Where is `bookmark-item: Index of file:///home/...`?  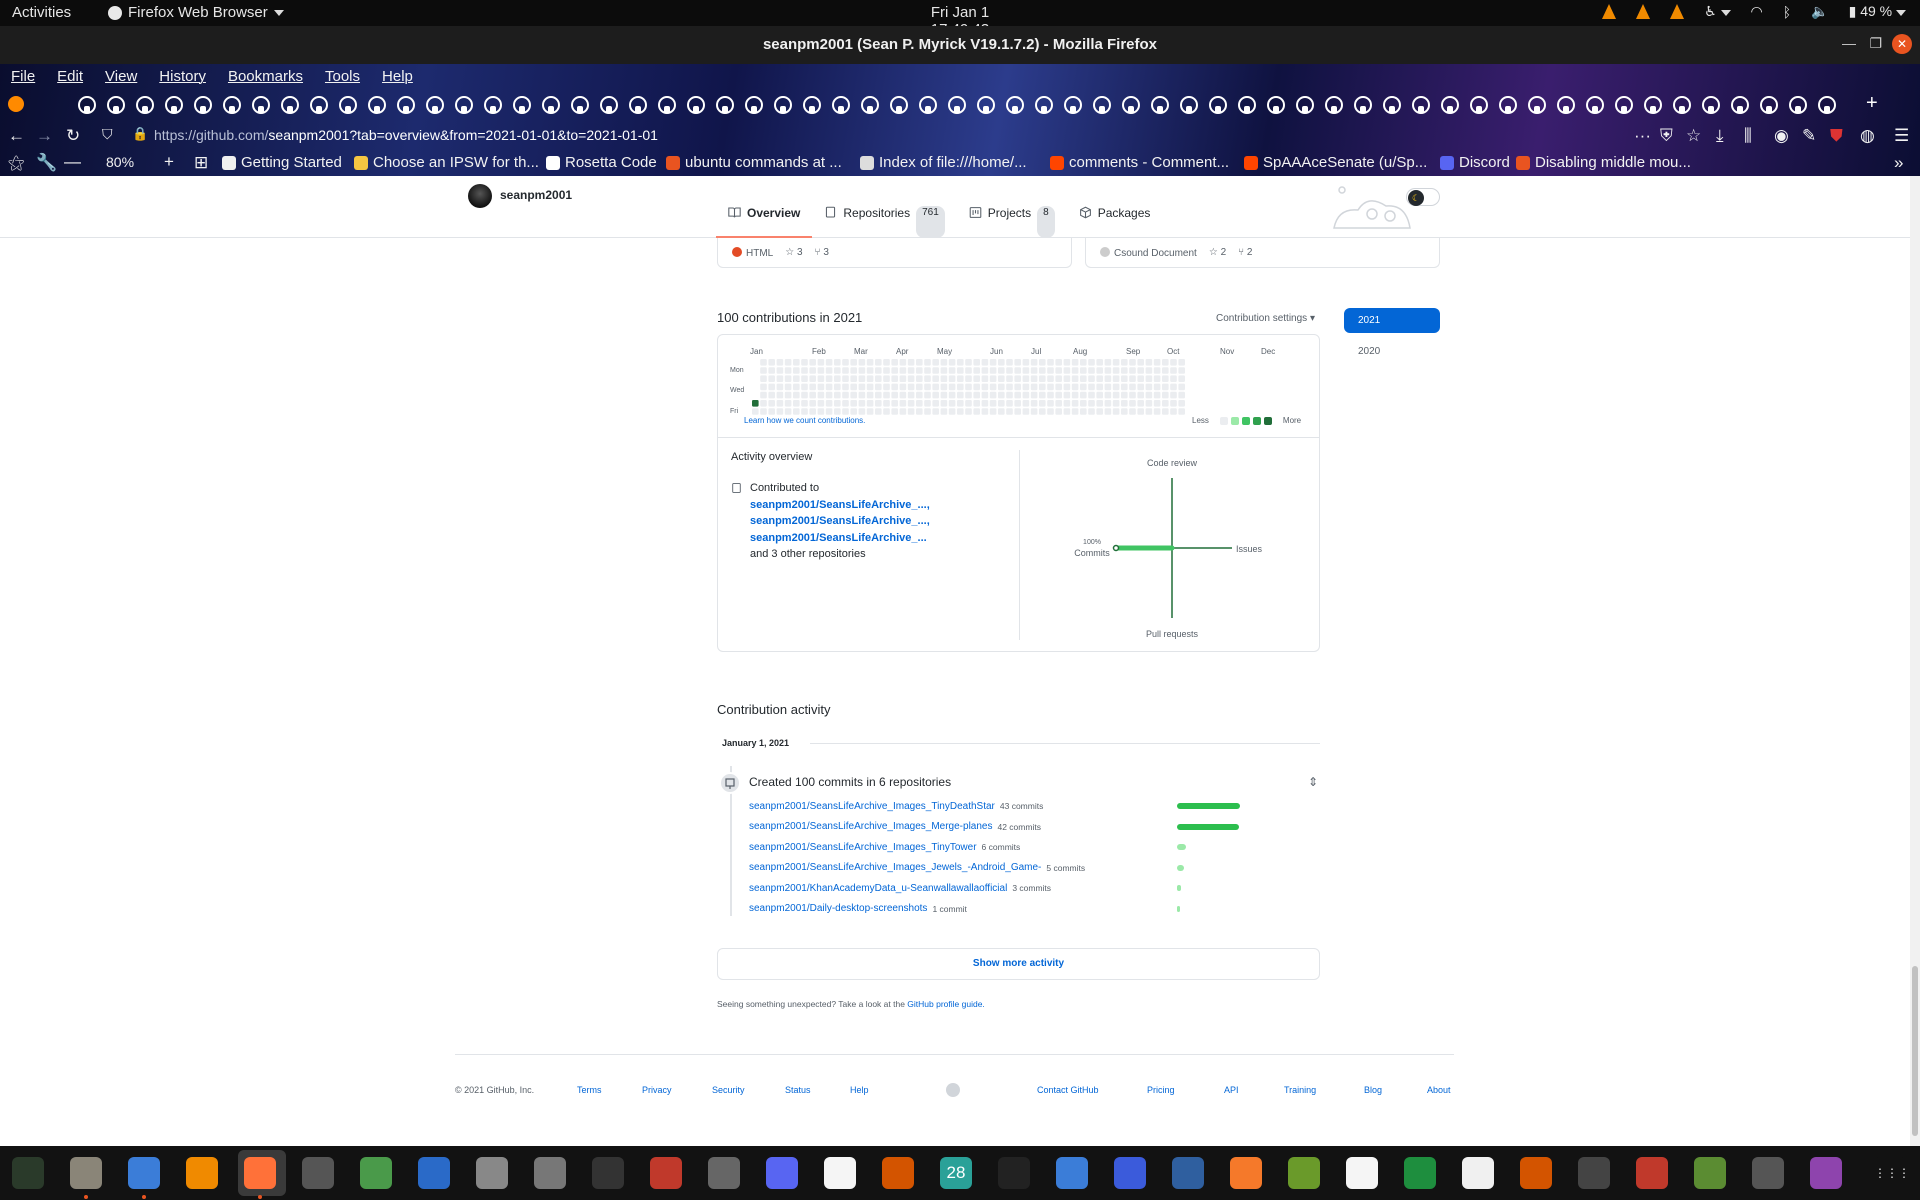
bookmark-item: Index of file:///home/... is located at coordinates (943, 162).